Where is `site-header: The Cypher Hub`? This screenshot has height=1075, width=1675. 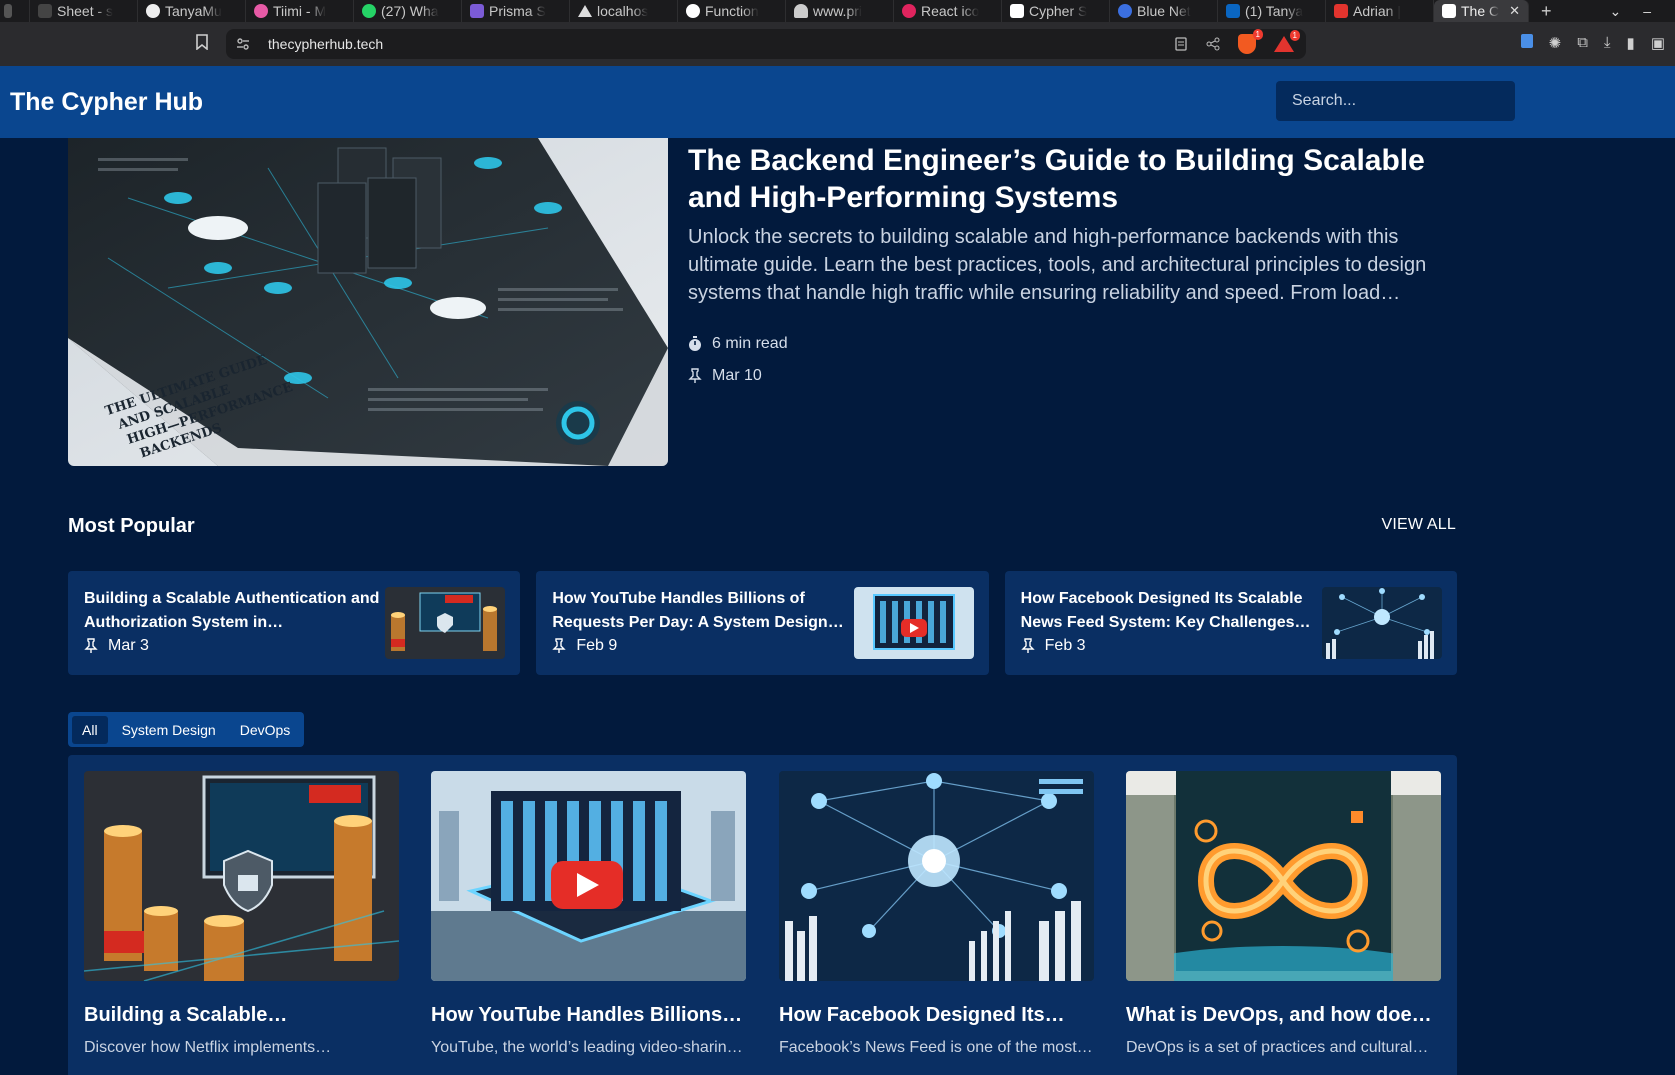 site-header: The Cypher Hub is located at coordinates (837, 102).